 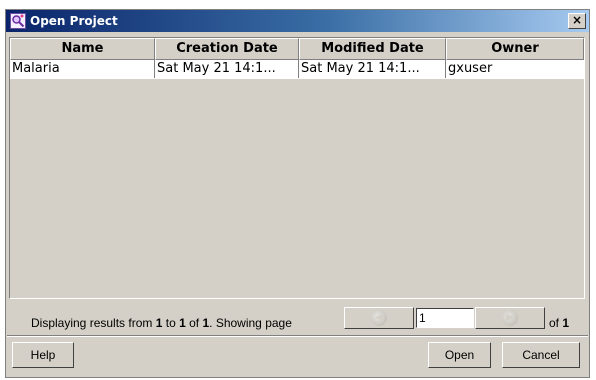 What do you see at coordinates (82, 49) in the screenshot?
I see `column-header-name: Name` at bounding box center [82, 49].